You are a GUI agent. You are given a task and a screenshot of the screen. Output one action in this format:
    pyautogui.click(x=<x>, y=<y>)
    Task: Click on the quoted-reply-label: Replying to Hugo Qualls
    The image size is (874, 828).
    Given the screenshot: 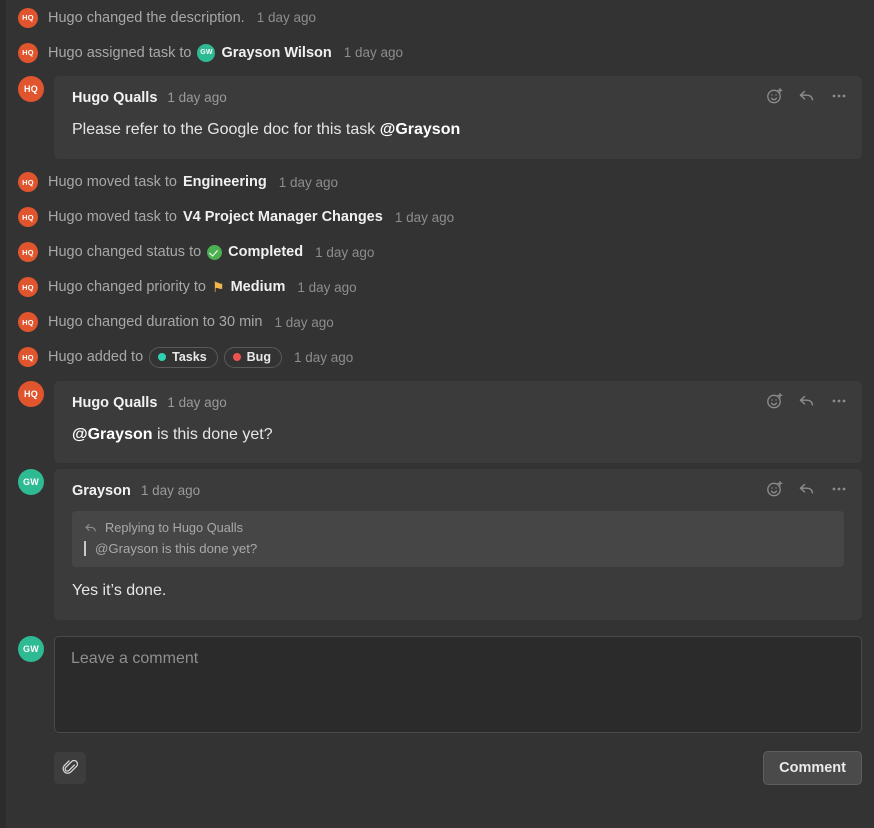 What is the action you would take?
    pyautogui.click(x=174, y=528)
    